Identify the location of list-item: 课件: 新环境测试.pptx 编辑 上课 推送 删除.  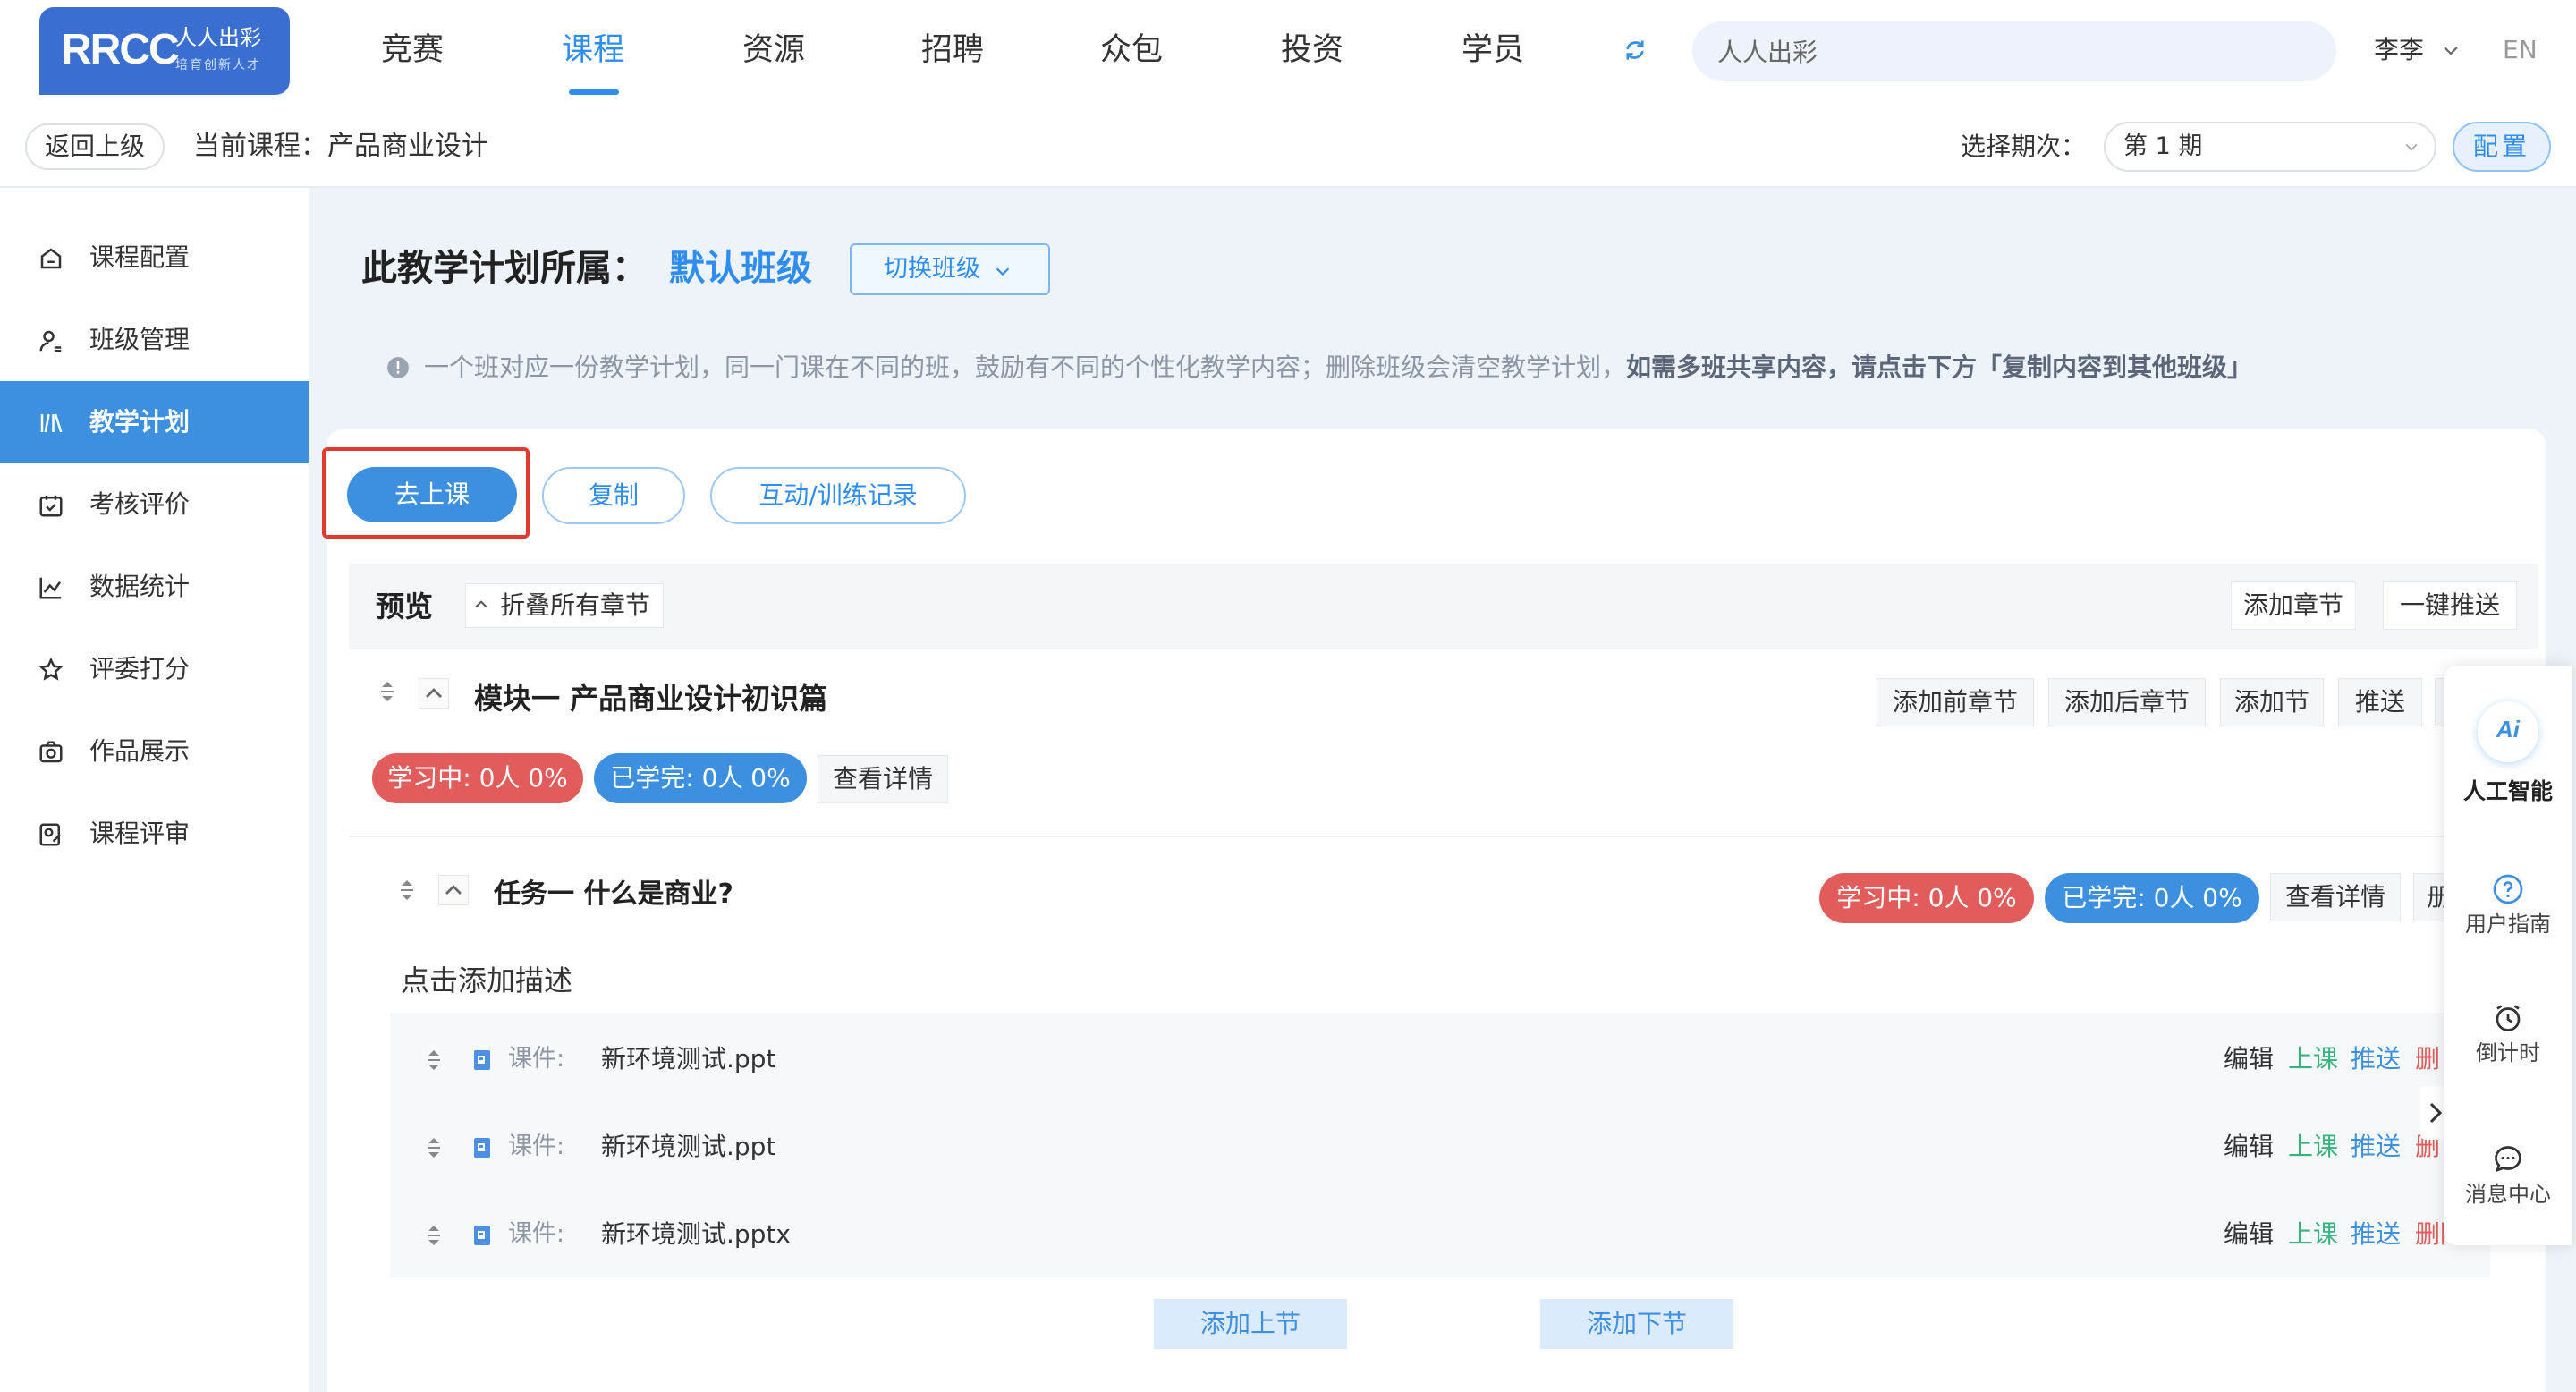
(1440, 1235).